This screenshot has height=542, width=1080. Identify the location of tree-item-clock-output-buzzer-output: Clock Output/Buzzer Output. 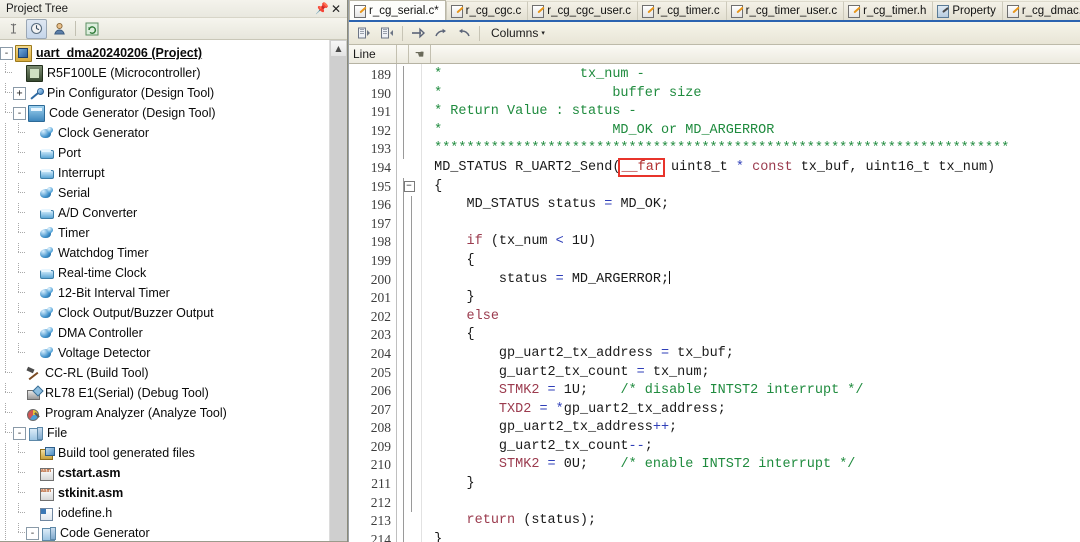
(165, 313).